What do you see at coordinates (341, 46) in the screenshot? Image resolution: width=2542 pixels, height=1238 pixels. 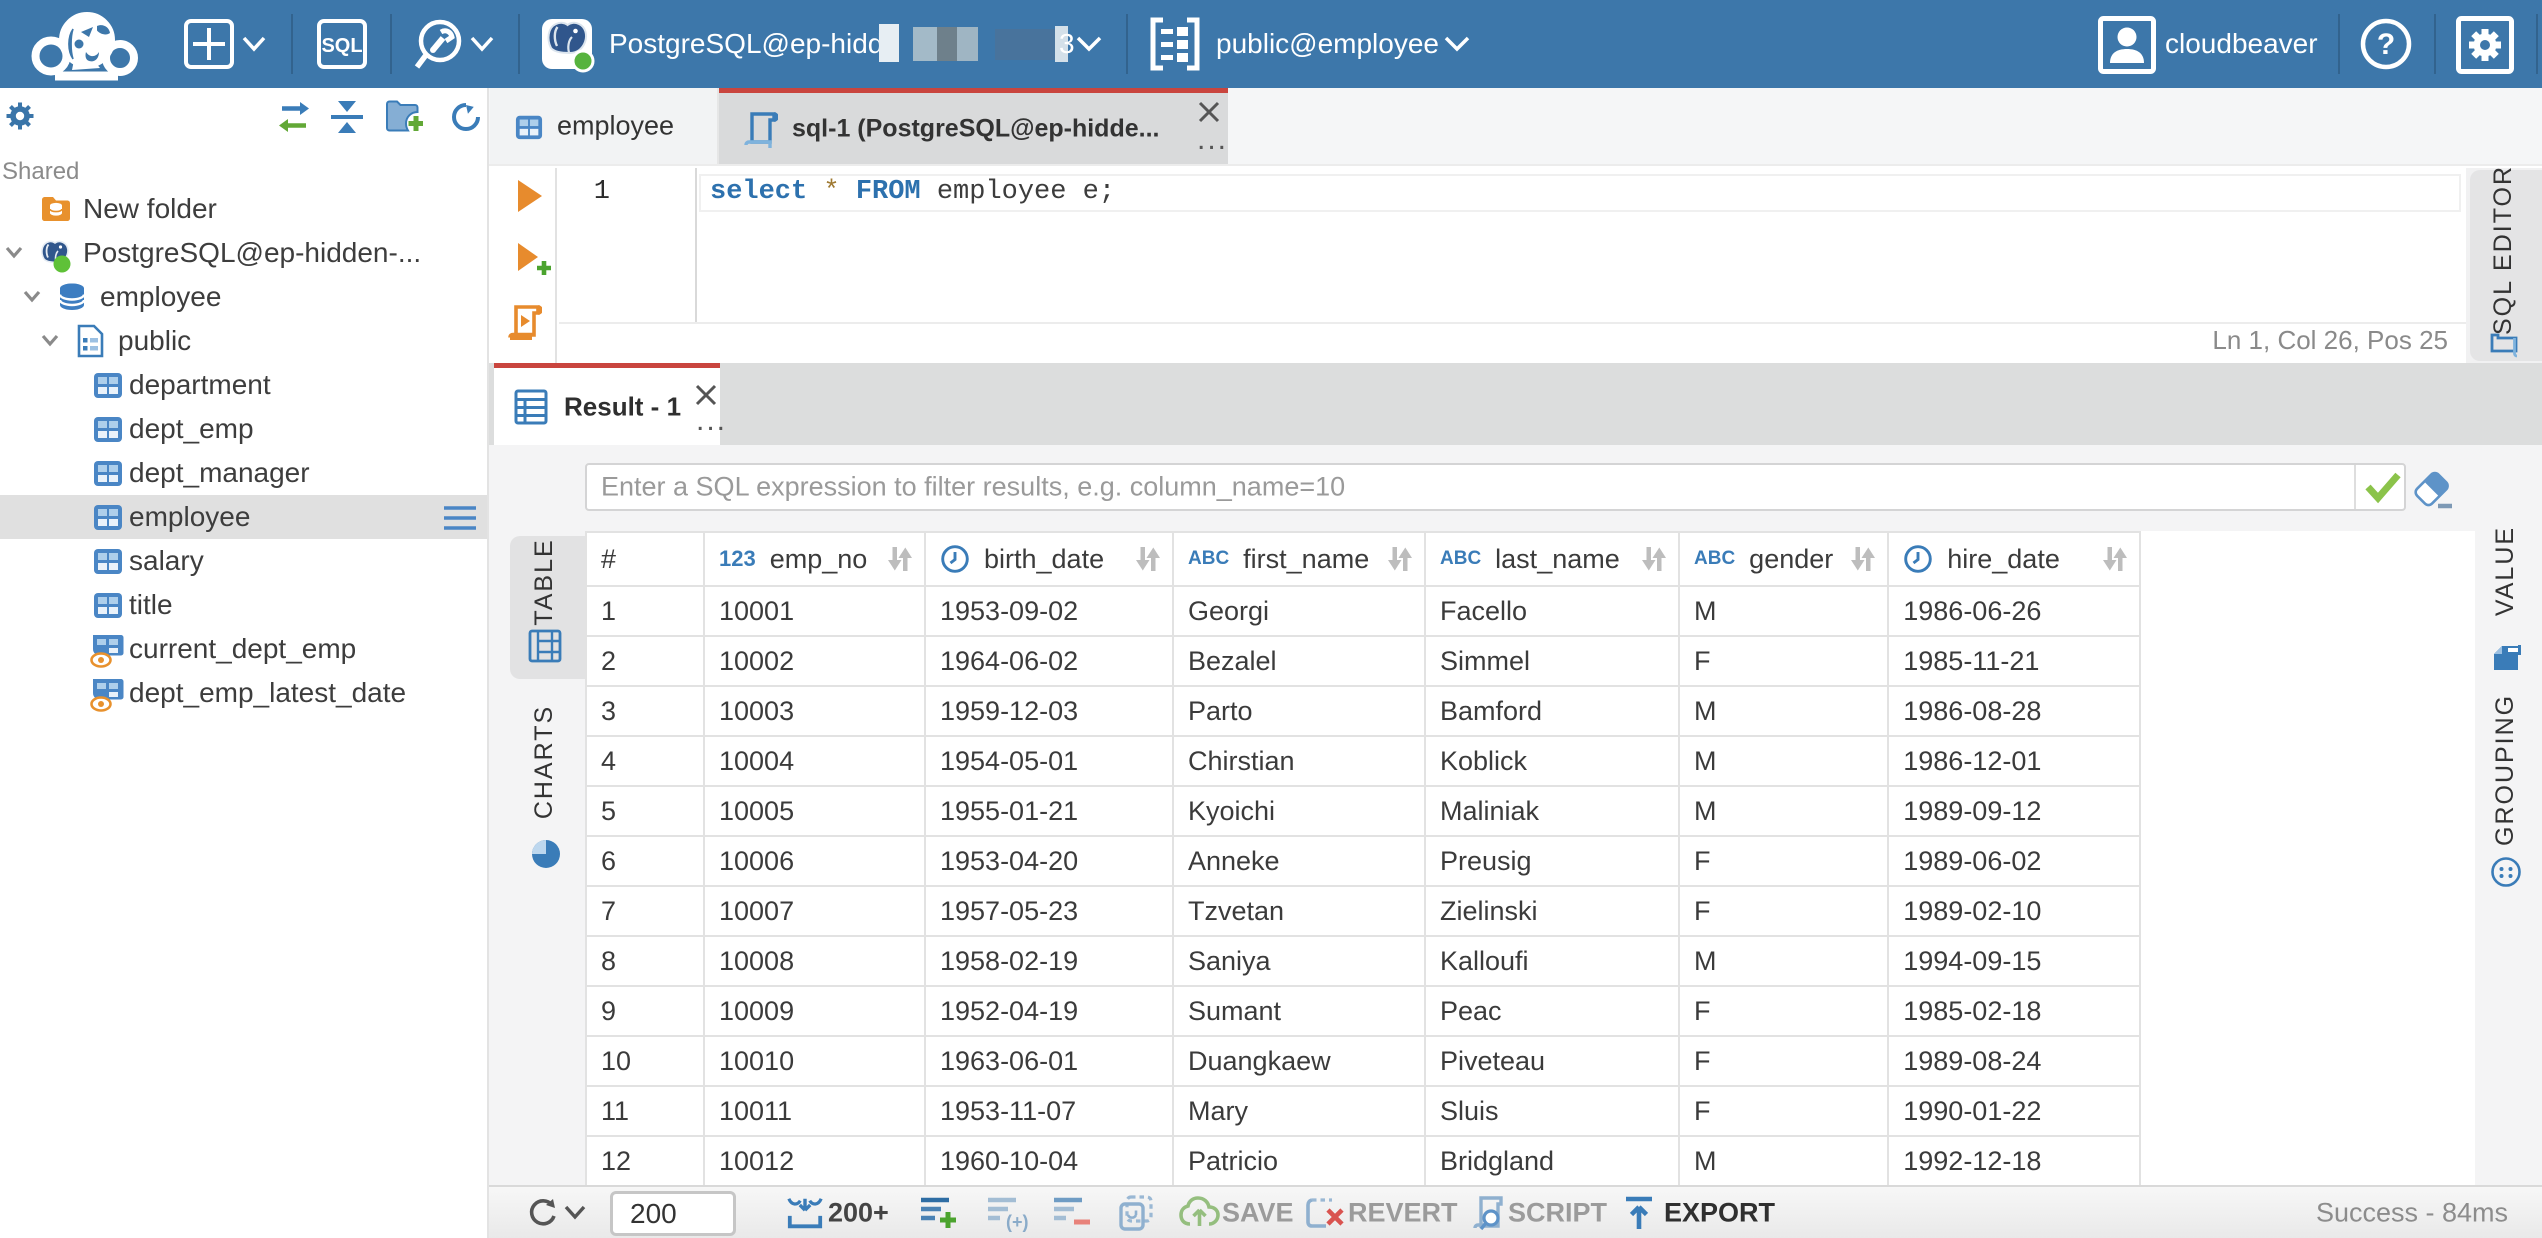 I see `svg-text: SQL` at bounding box center [341, 46].